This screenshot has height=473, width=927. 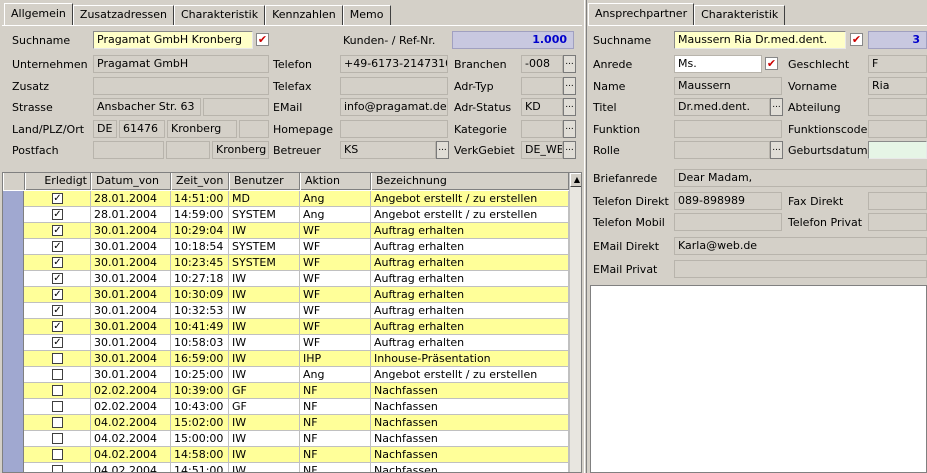 What do you see at coordinates (38, 14) in the screenshot?
I see `tab-allgemein: Allgemein` at bounding box center [38, 14].